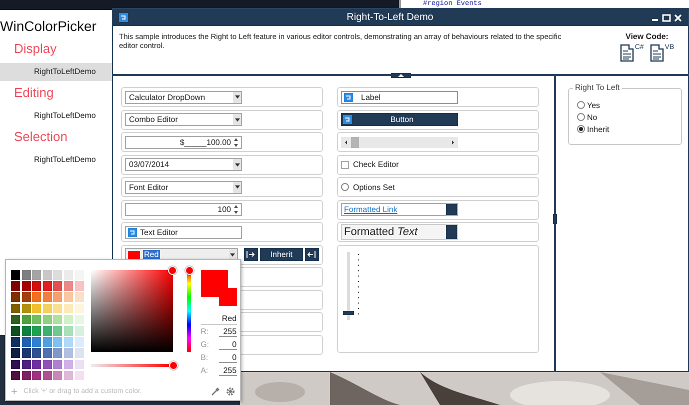 The image size is (689, 405). Describe the element at coordinates (311, 254) in the screenshot. I see `right-to-left-button` at that location.